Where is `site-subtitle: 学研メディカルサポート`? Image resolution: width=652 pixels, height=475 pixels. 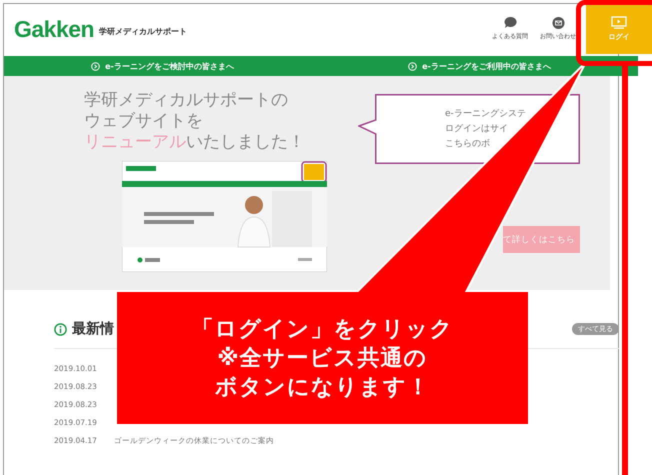
site-subtitle: 学研メディカルサポート is located at coordinates (143, 31).